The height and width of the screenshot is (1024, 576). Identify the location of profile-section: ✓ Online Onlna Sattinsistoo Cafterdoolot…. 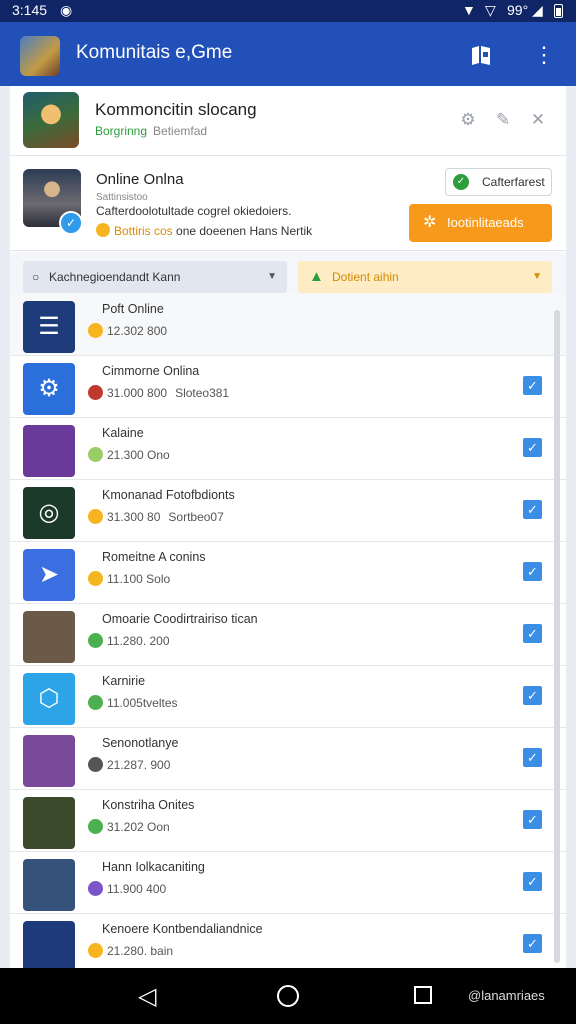
(288, 204).